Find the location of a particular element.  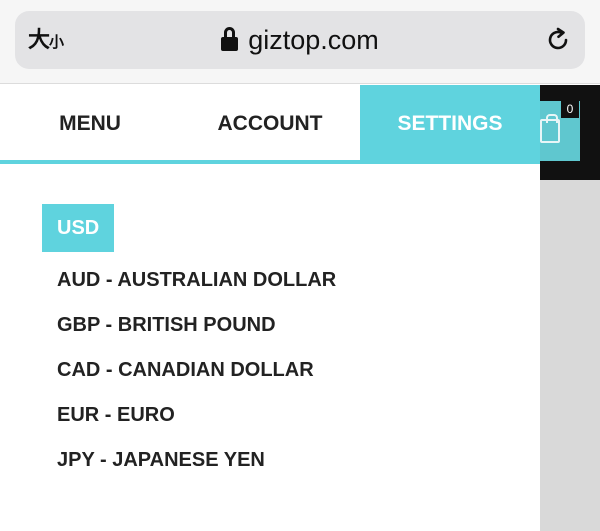

tab-settings: SETTINGS is located at coordinates (450, 122).